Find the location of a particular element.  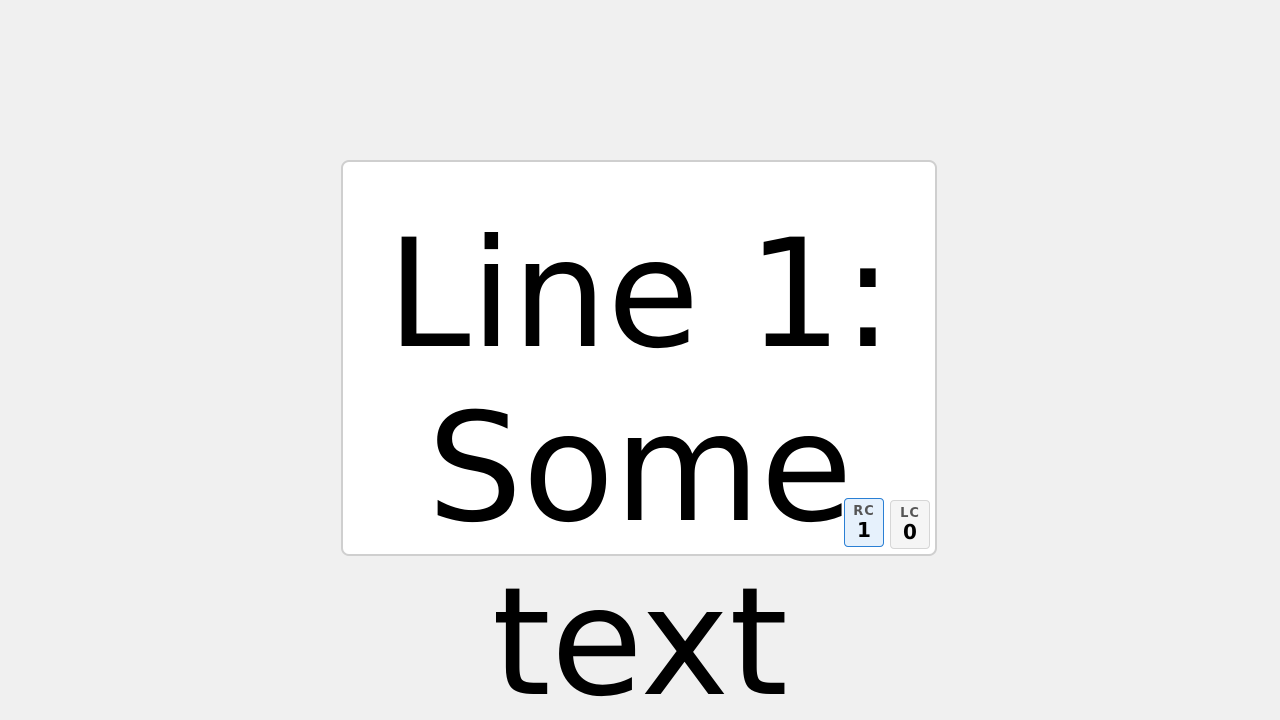

rc-counter-value: 1 is located at coordinates (864, 530).